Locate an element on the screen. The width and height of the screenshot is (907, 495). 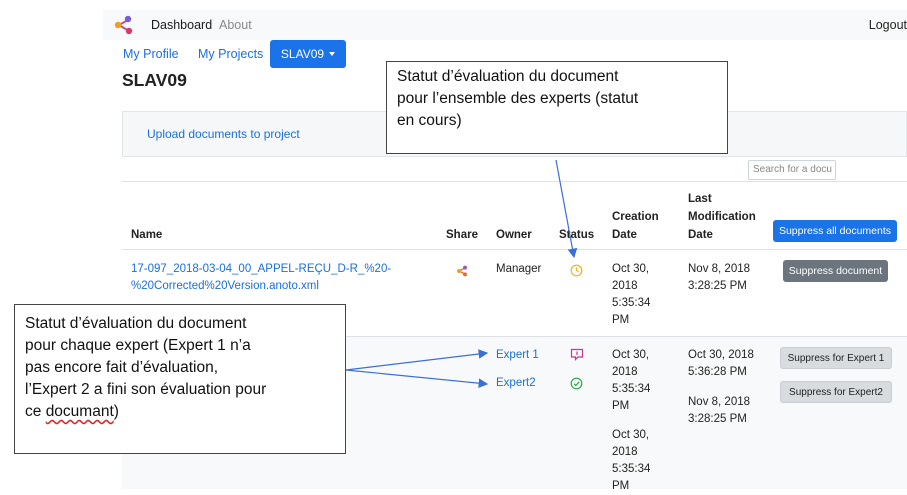
status-done-check-icon is located at coordinates (576, 383).